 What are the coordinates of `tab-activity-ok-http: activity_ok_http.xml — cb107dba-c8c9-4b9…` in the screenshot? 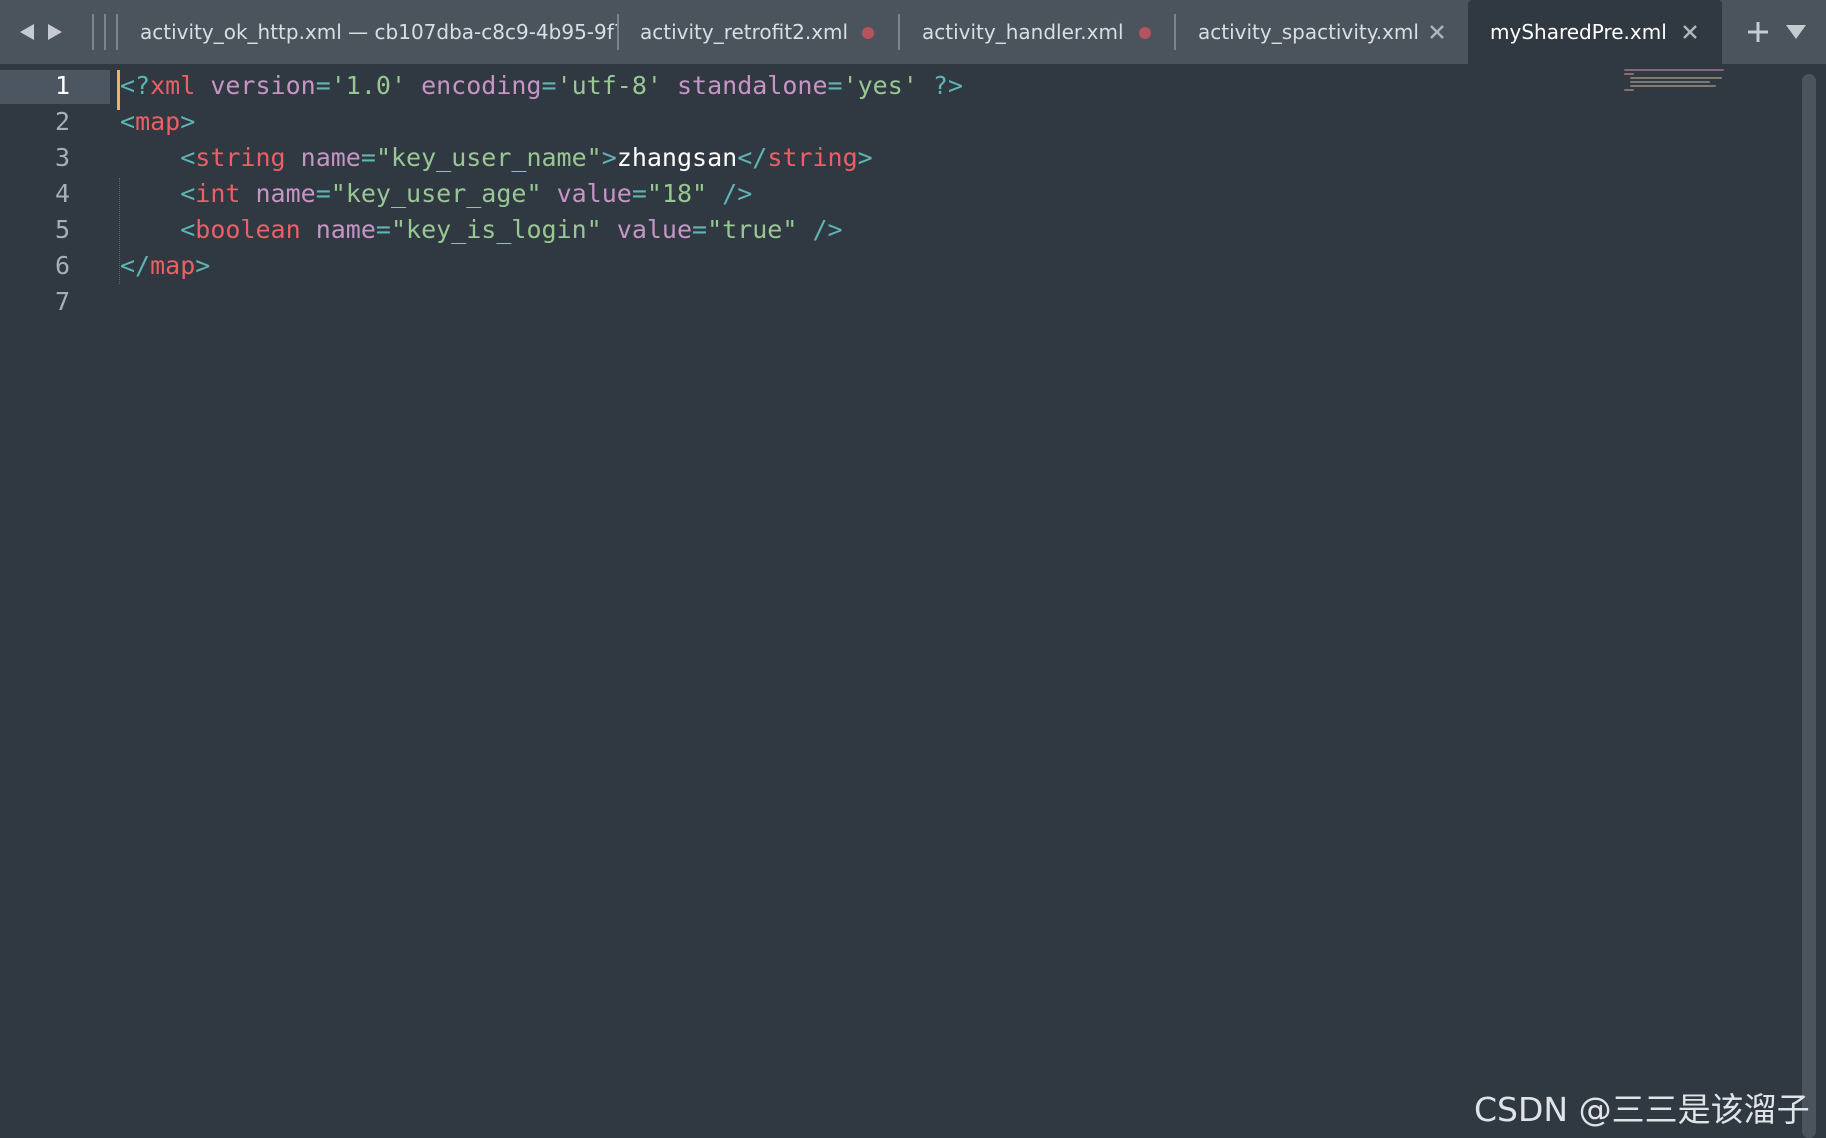 It's located at (379, 32).